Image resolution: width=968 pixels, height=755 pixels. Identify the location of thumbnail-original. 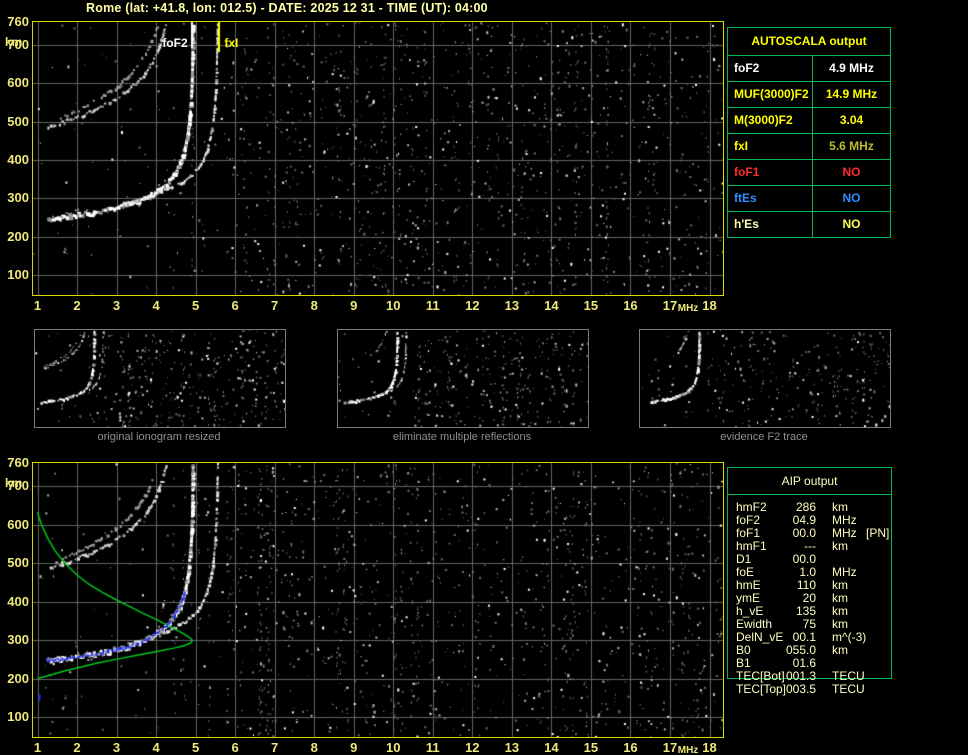
(160, 378).